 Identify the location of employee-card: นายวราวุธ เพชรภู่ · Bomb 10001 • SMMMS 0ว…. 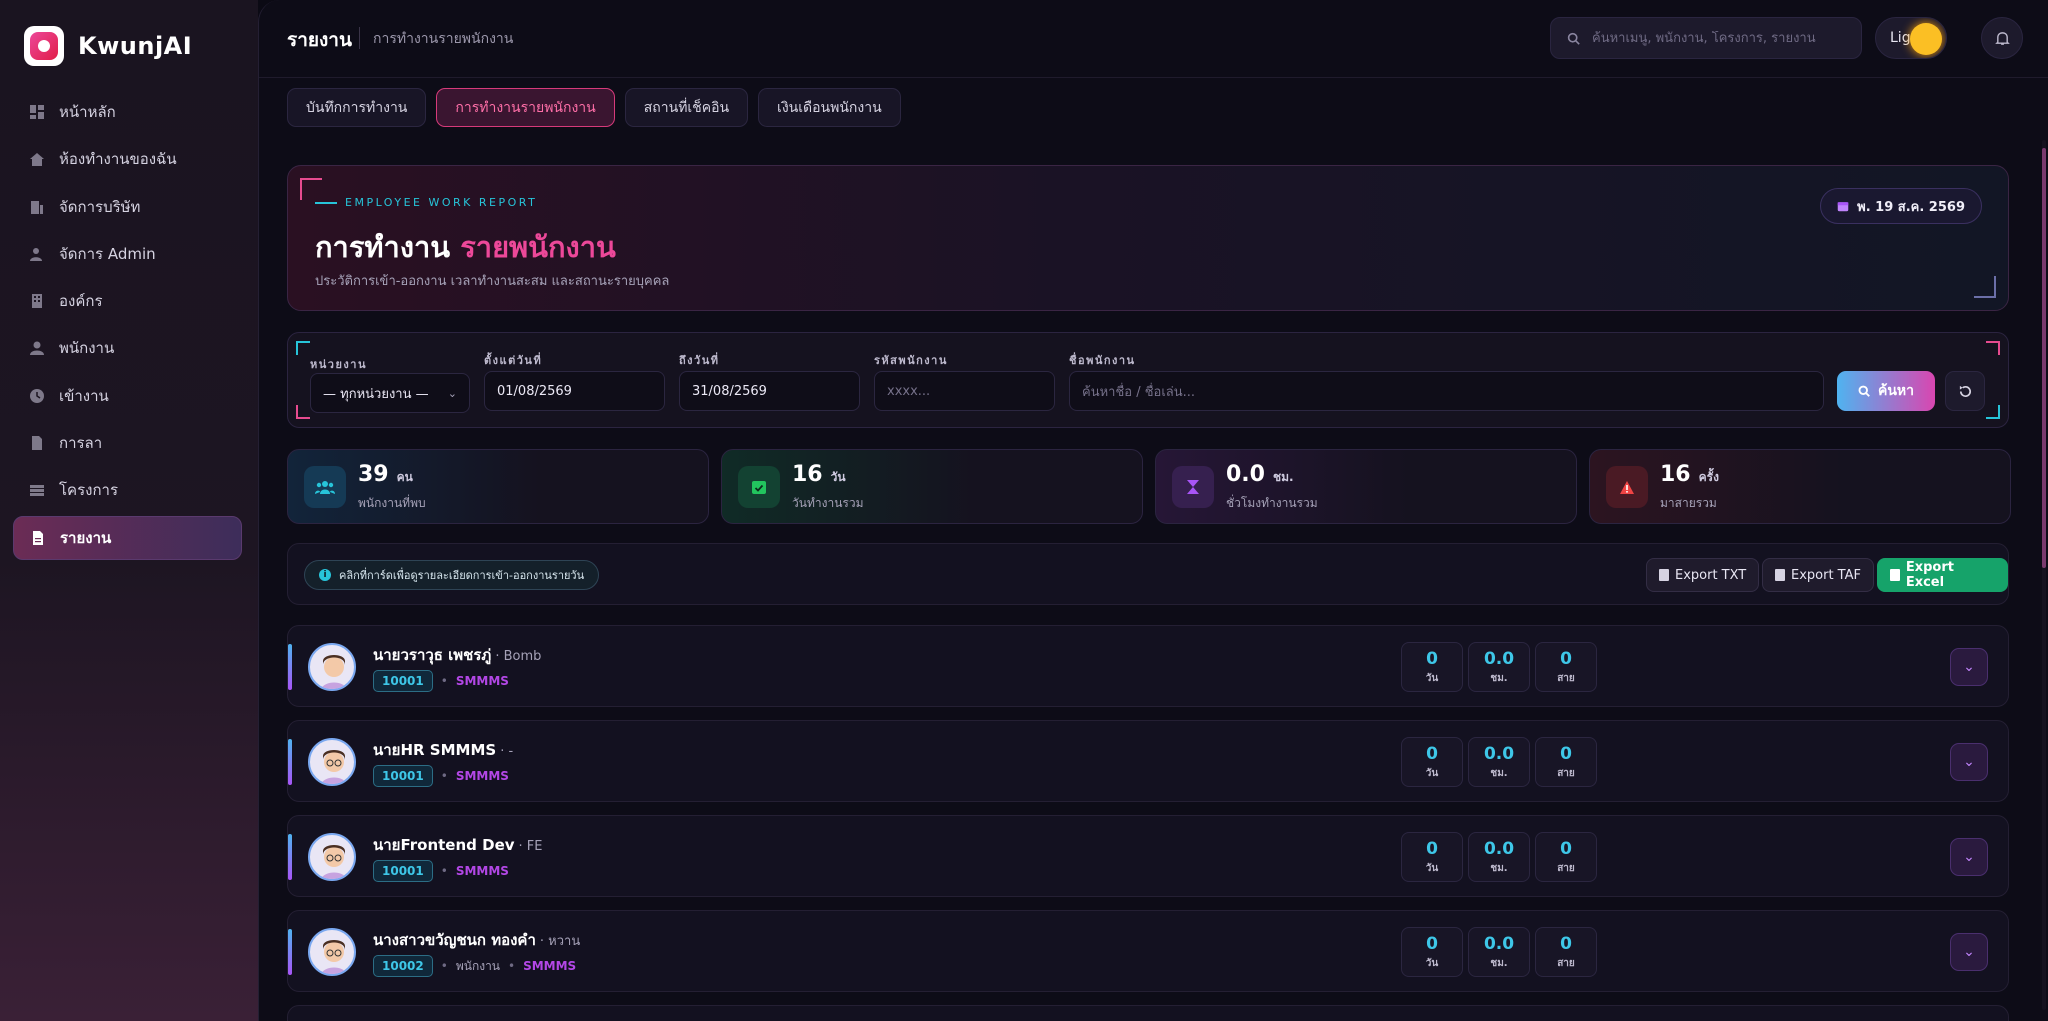
(1148, 666).